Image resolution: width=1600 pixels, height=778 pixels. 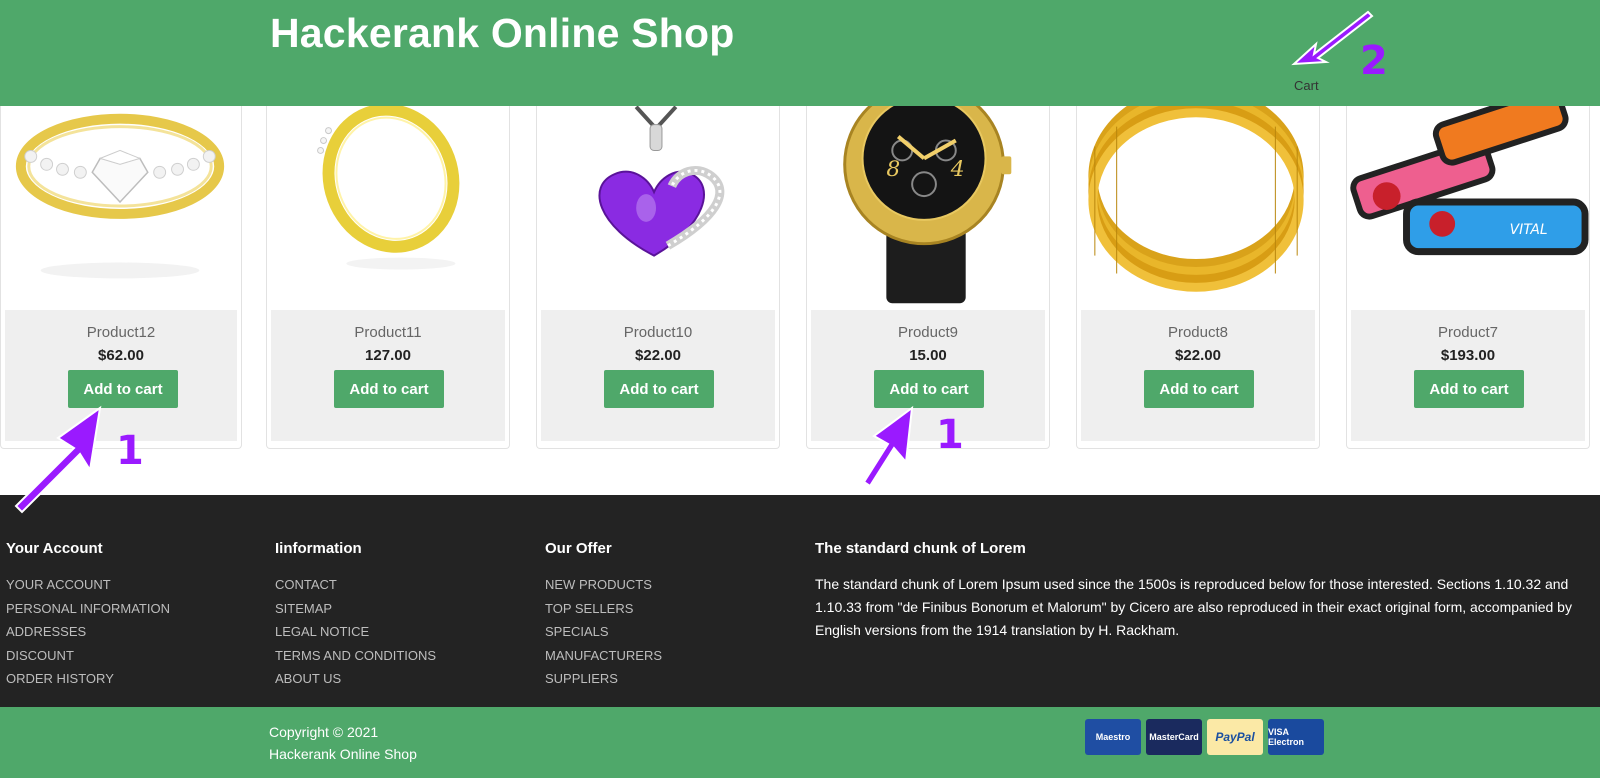 I want to click on payment-label: PayPal, so click(x=1235, y=737).